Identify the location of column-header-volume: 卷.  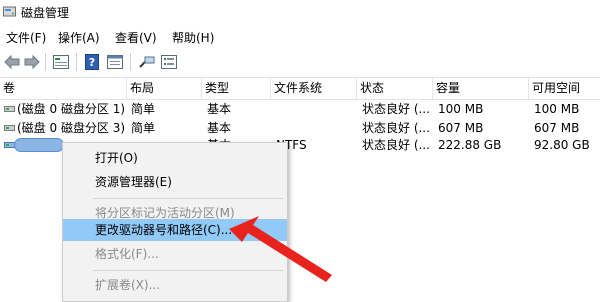
(63, 88).